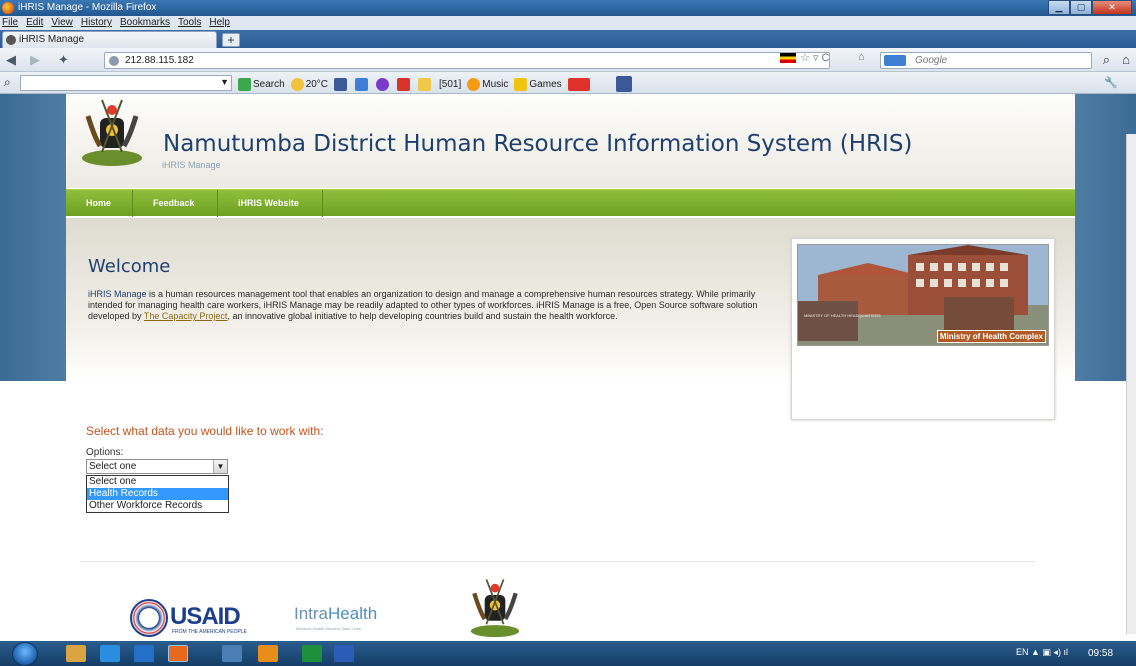 The height and width of the screenshot is (666, 1136). Describe the element at coordinates (328, 628) in the screenshot. I see `intrahealth-tagline: Because Health Workers Save Lives` at that location.